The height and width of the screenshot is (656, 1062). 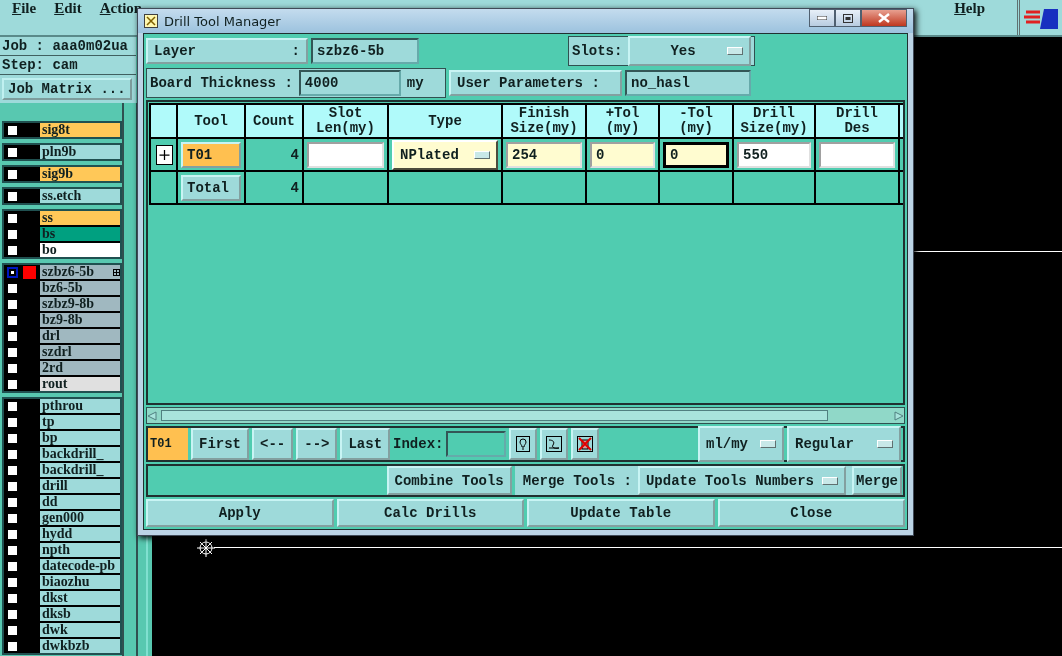 I want to click on maximize-button, so click(x=848, y=18).